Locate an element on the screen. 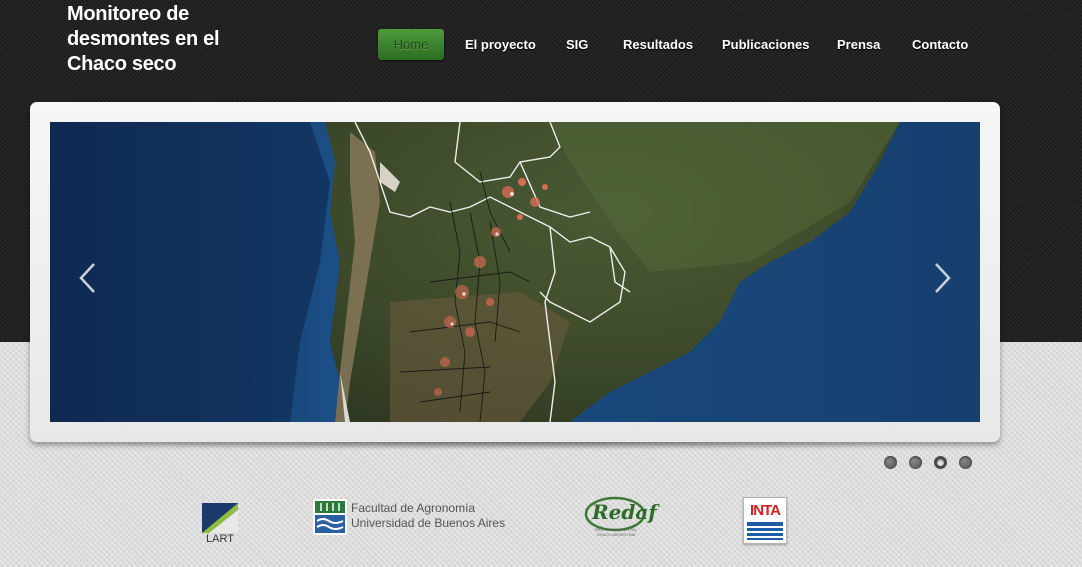 Image resolution: width=1082 pixels, height=567 pixels. nav-publicaciones: Publicaciones is located at coordinates (765, 44).